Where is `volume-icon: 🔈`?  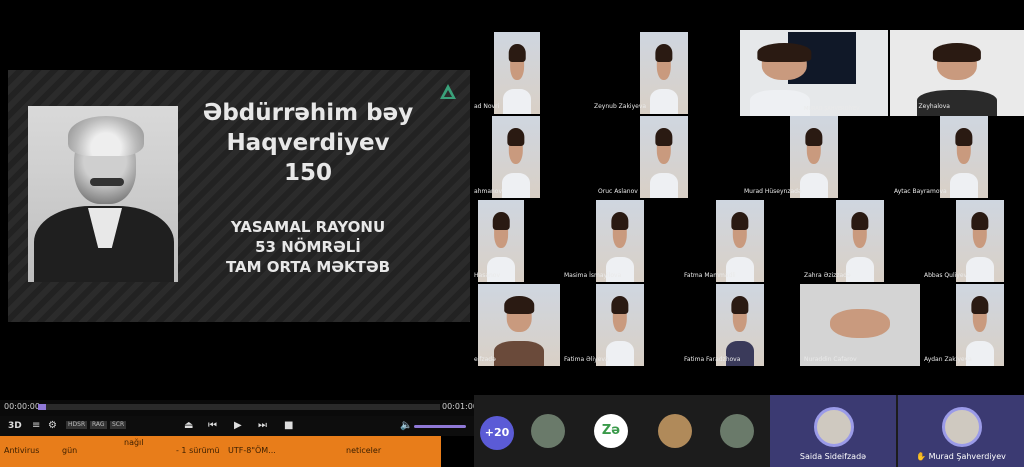
volume-icon: 🔈 is located at coordinates (406, 426).